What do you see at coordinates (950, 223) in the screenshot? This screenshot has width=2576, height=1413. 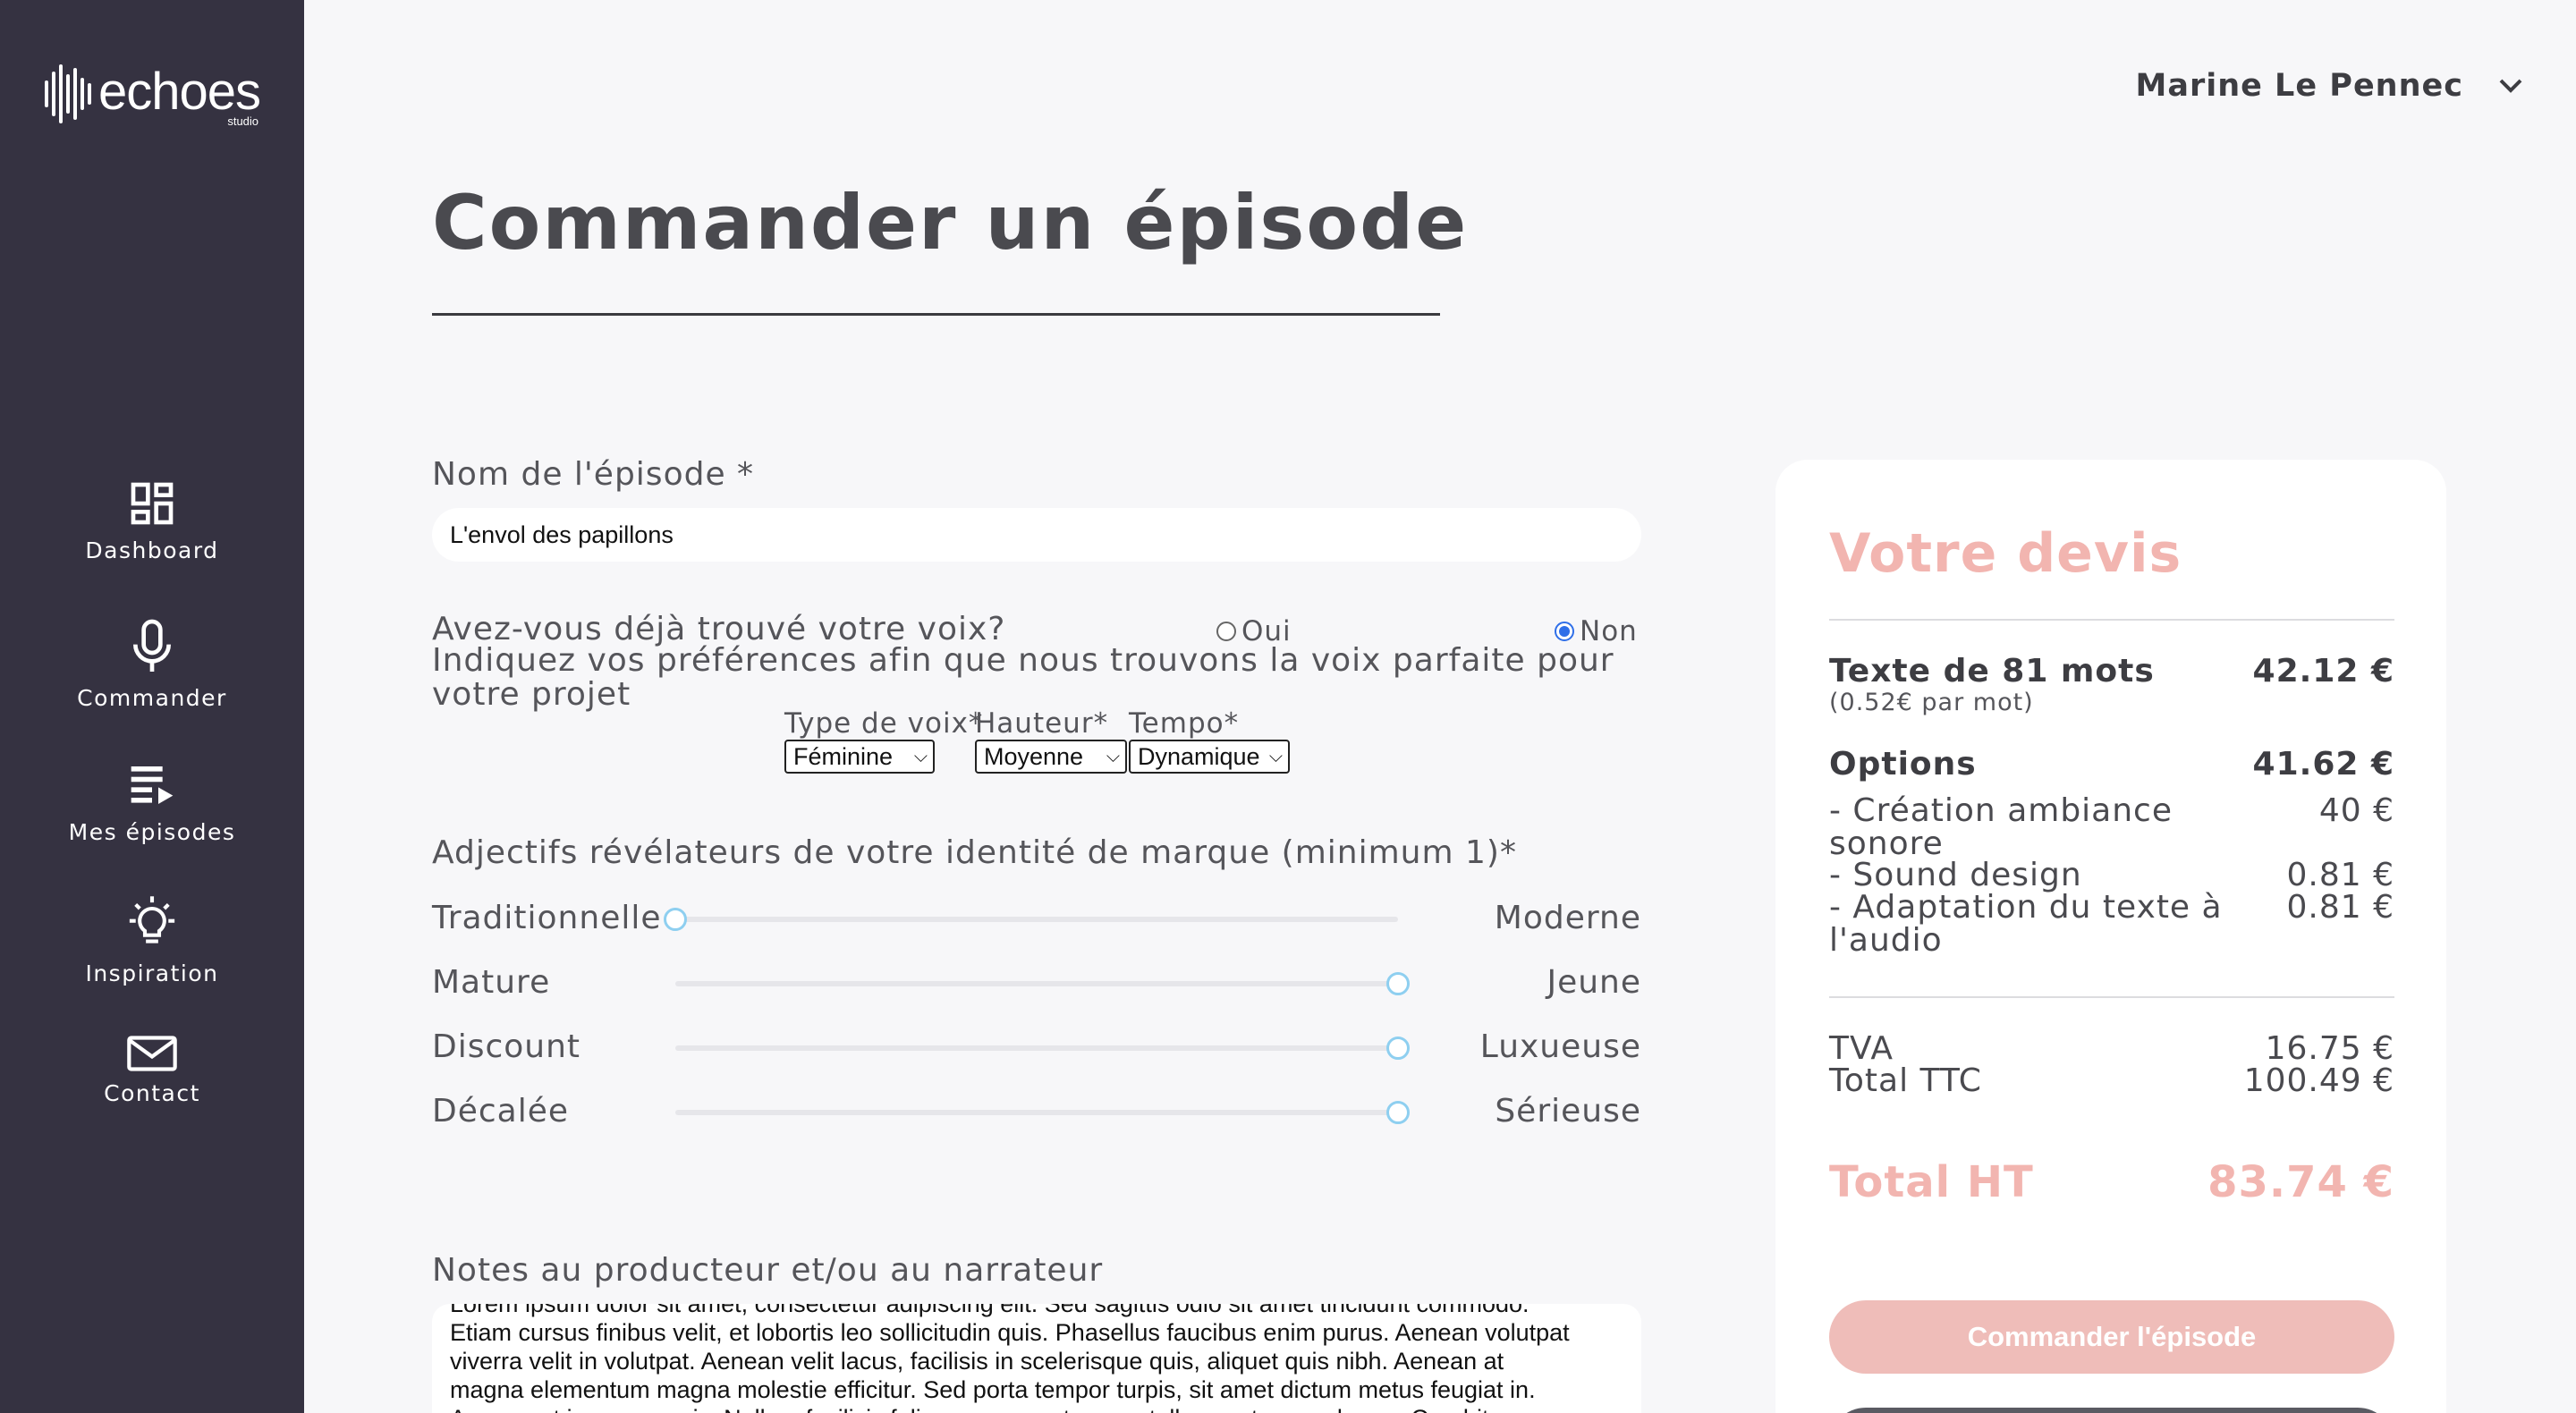 I see `page-title: Commander un épisode` at bounding box center [950, 223].